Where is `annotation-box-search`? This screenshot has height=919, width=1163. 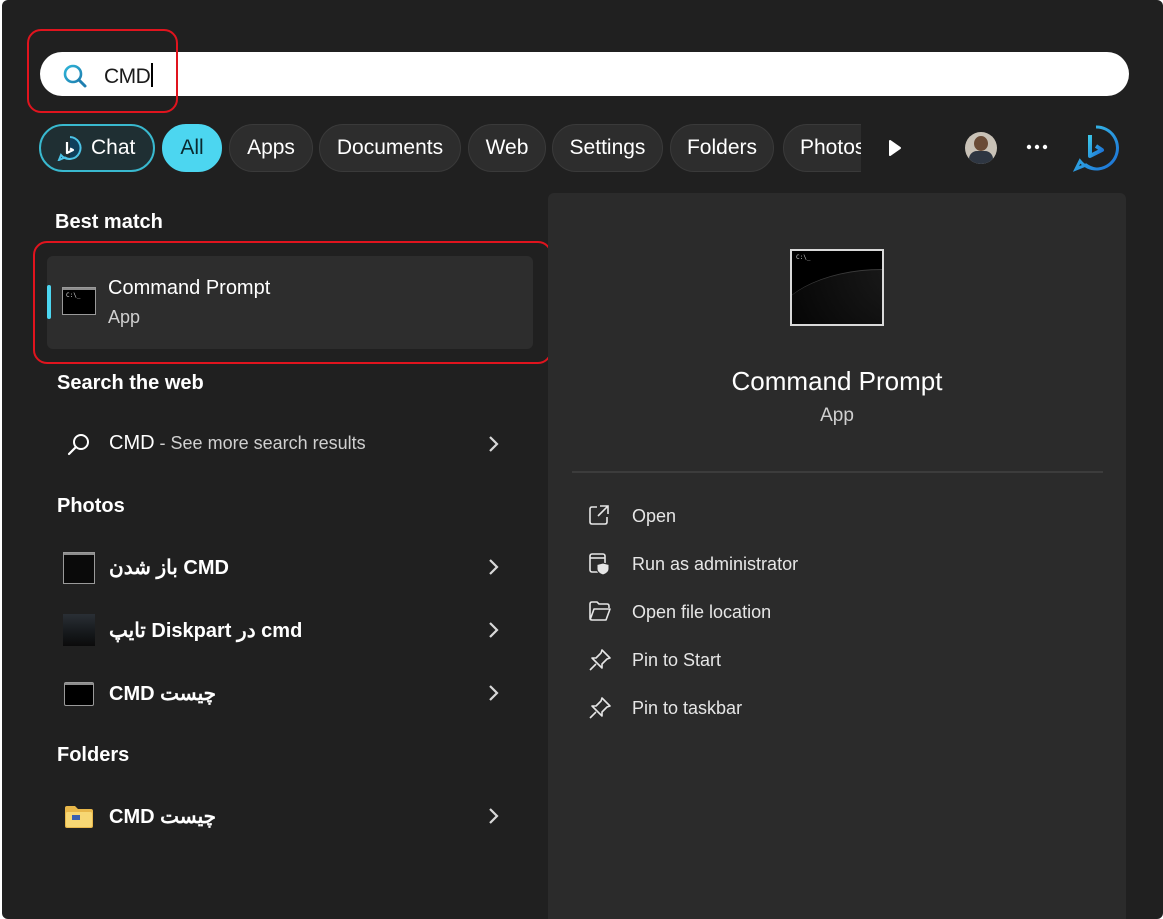
annotation-box-search is located at coordinates (102, 71).